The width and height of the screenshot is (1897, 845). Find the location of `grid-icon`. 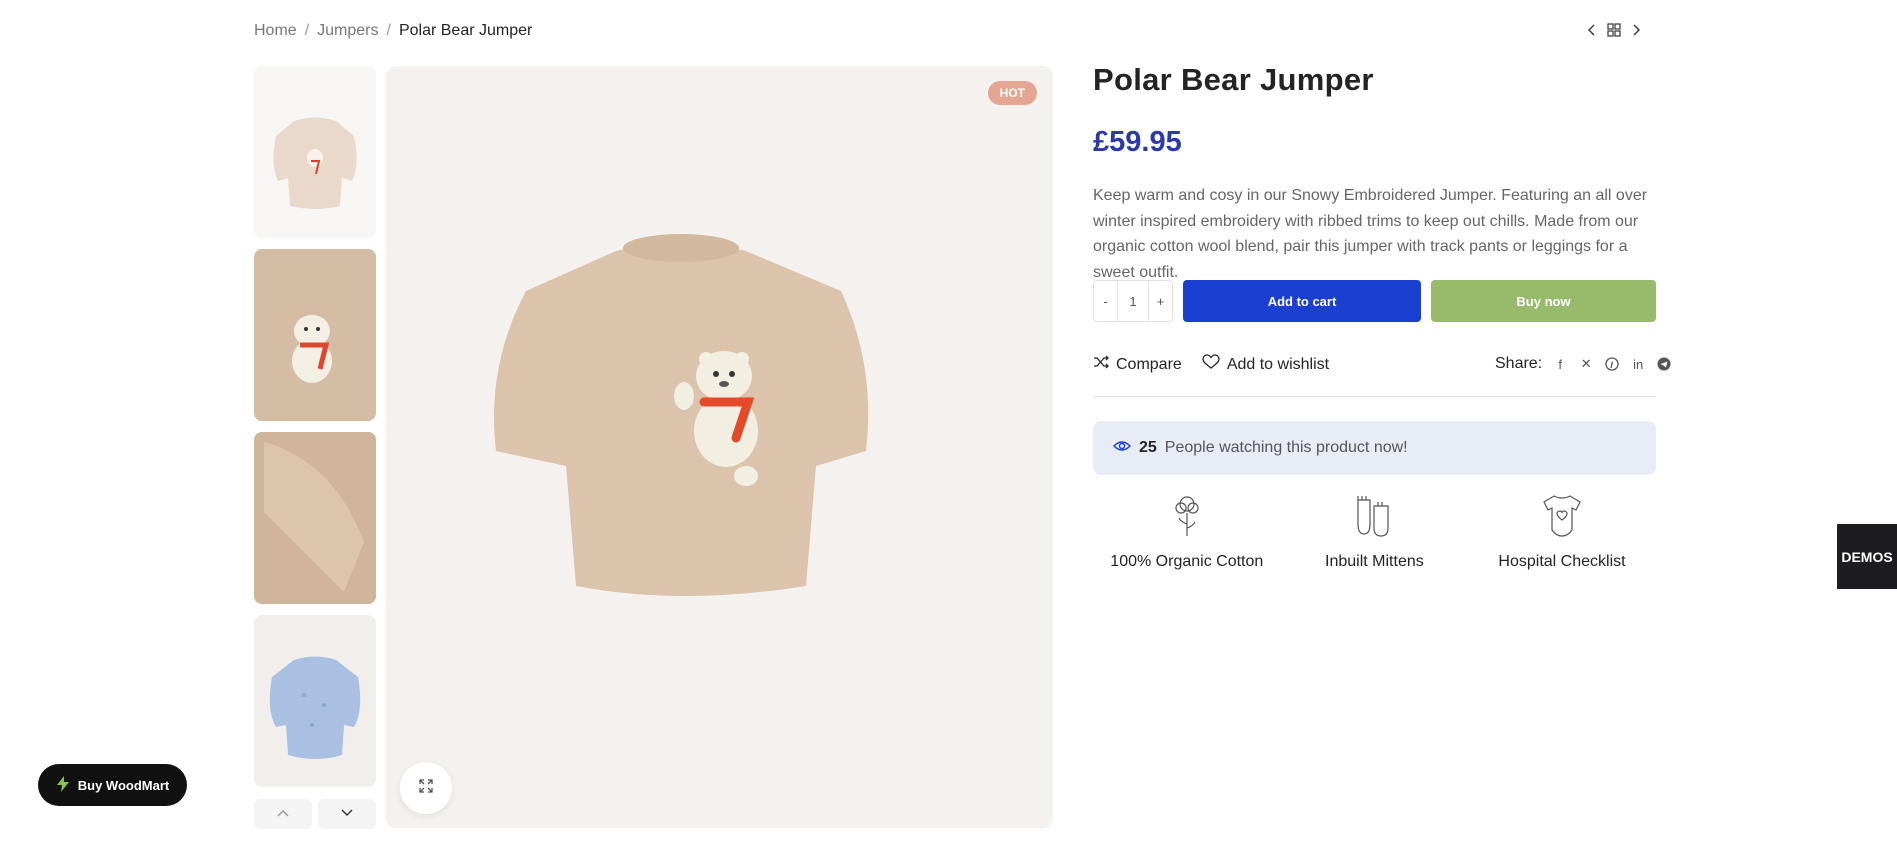

grid-icon is located at coordinates (1614, 30).